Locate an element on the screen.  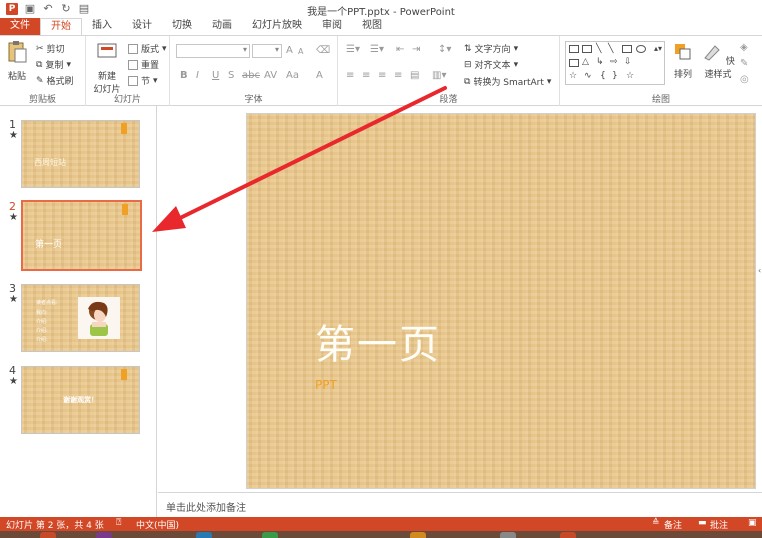
language-indicator: 中文(中国) is located at coordinates (157, 524).